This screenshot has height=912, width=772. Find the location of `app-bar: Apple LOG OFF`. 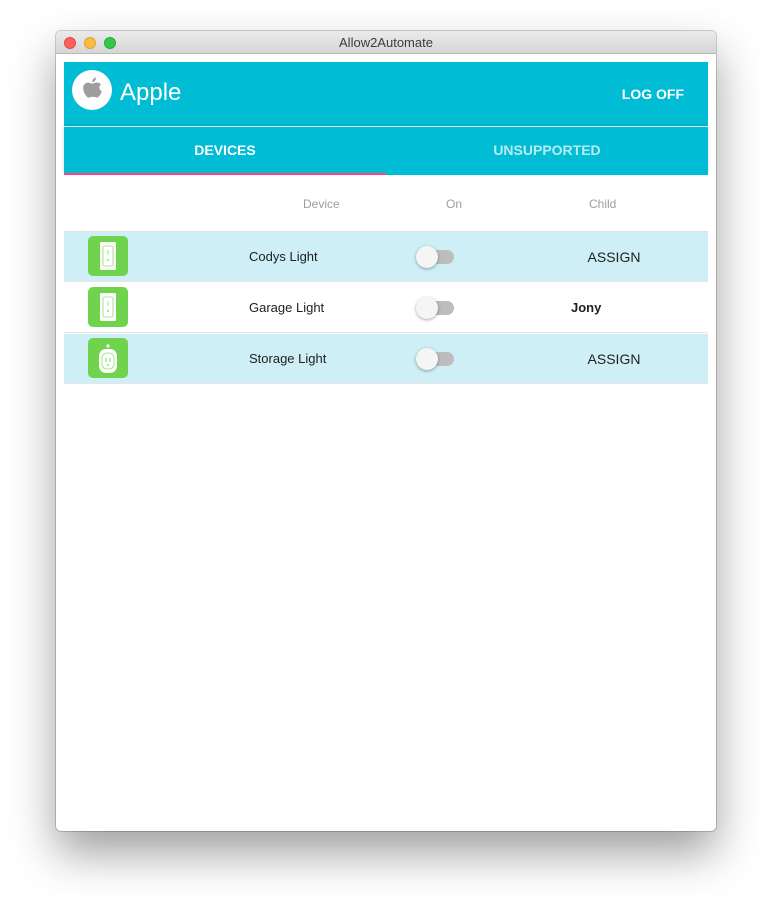

app-bar: Apple LOG OFF is located at coordinates (386, 94).